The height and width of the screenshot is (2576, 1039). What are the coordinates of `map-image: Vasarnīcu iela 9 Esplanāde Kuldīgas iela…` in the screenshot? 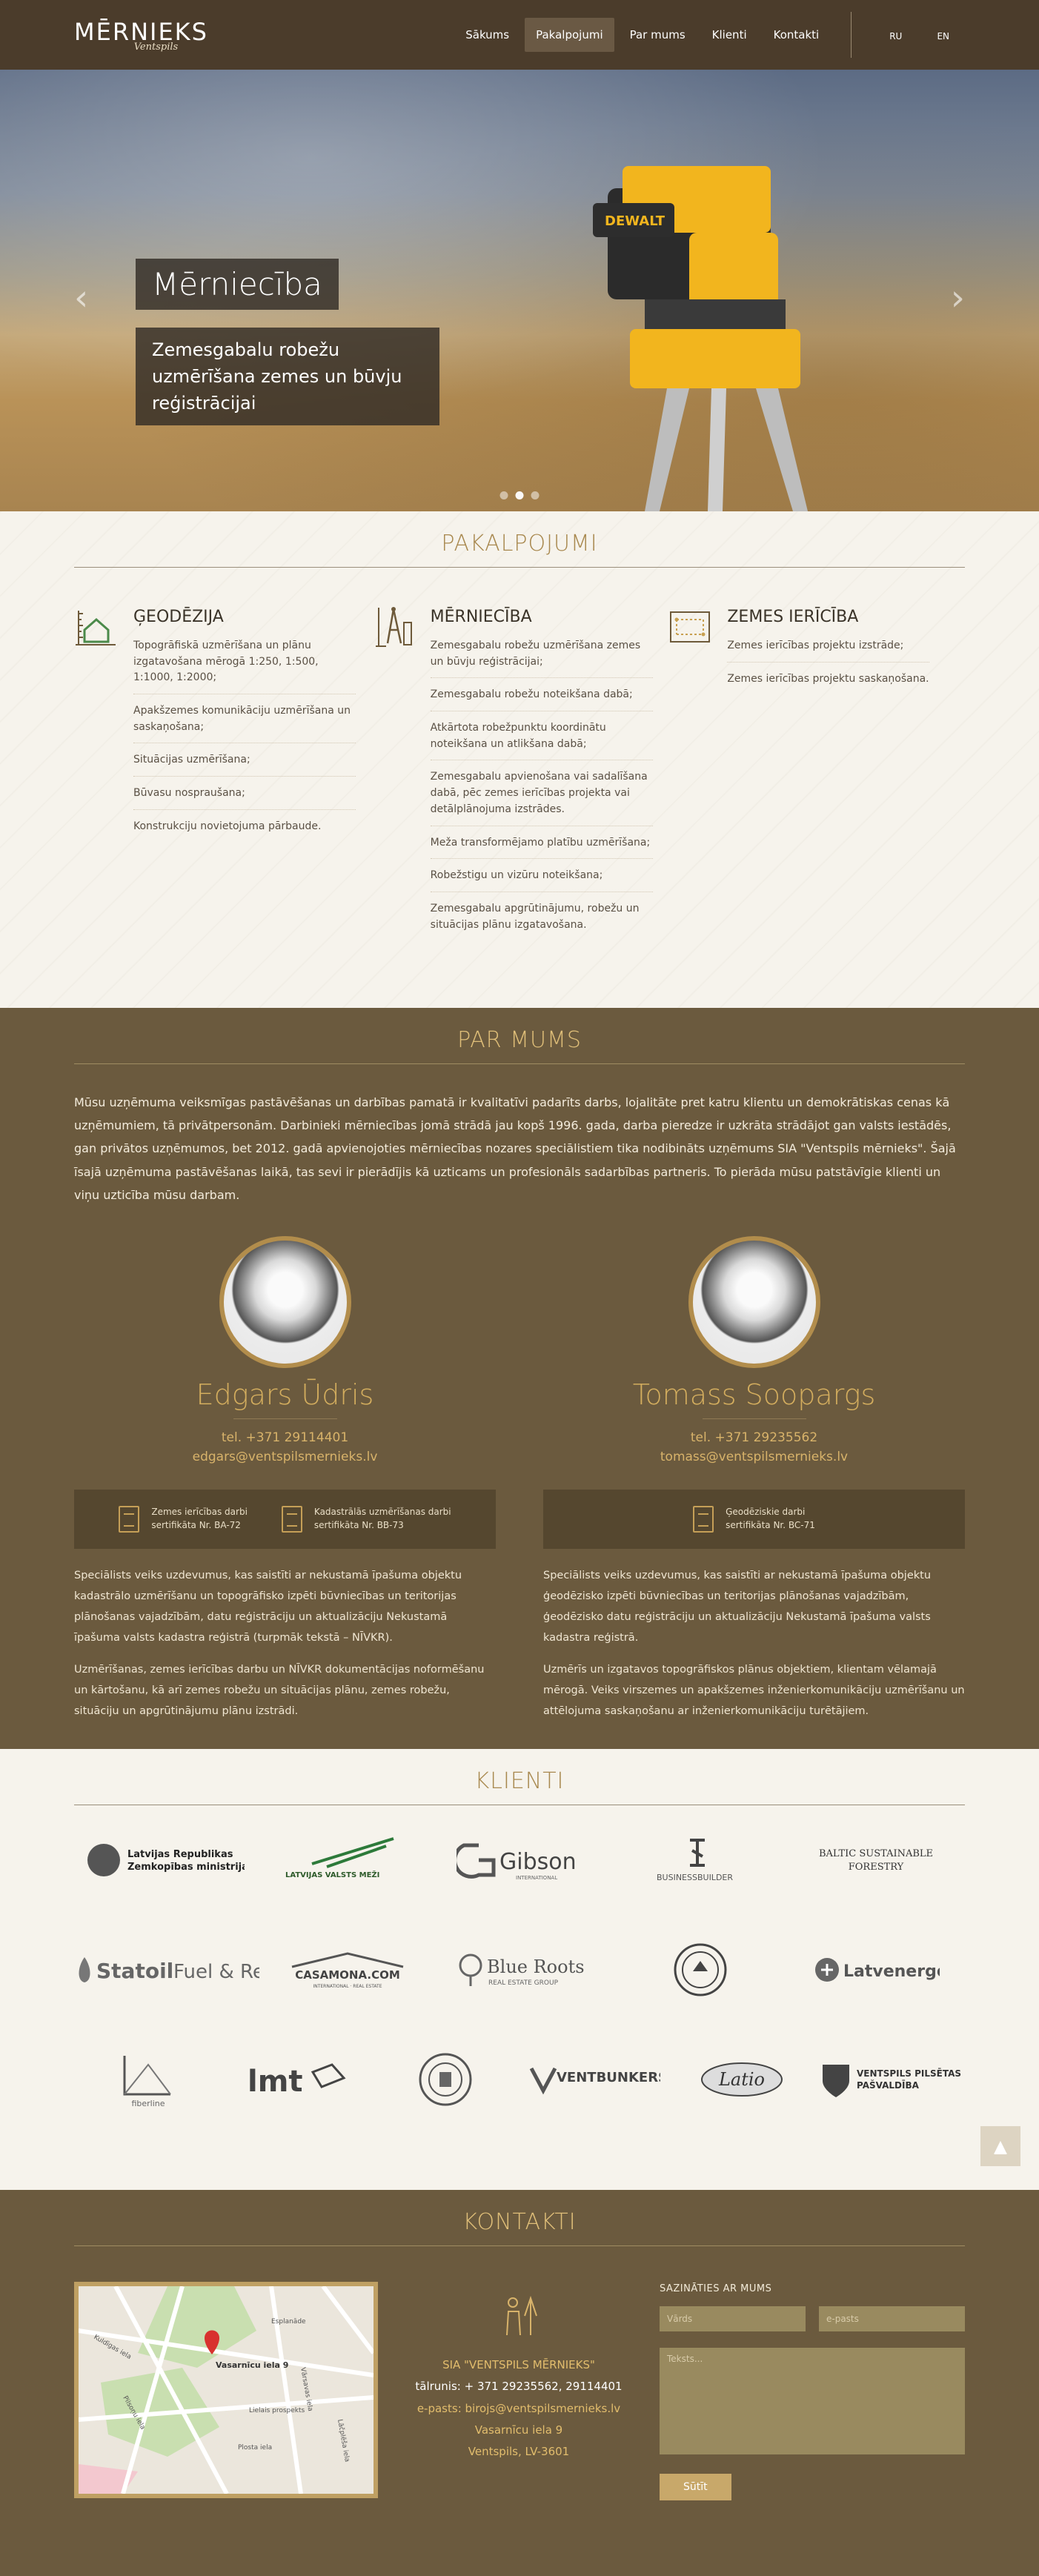 It's located at (226, 2390).